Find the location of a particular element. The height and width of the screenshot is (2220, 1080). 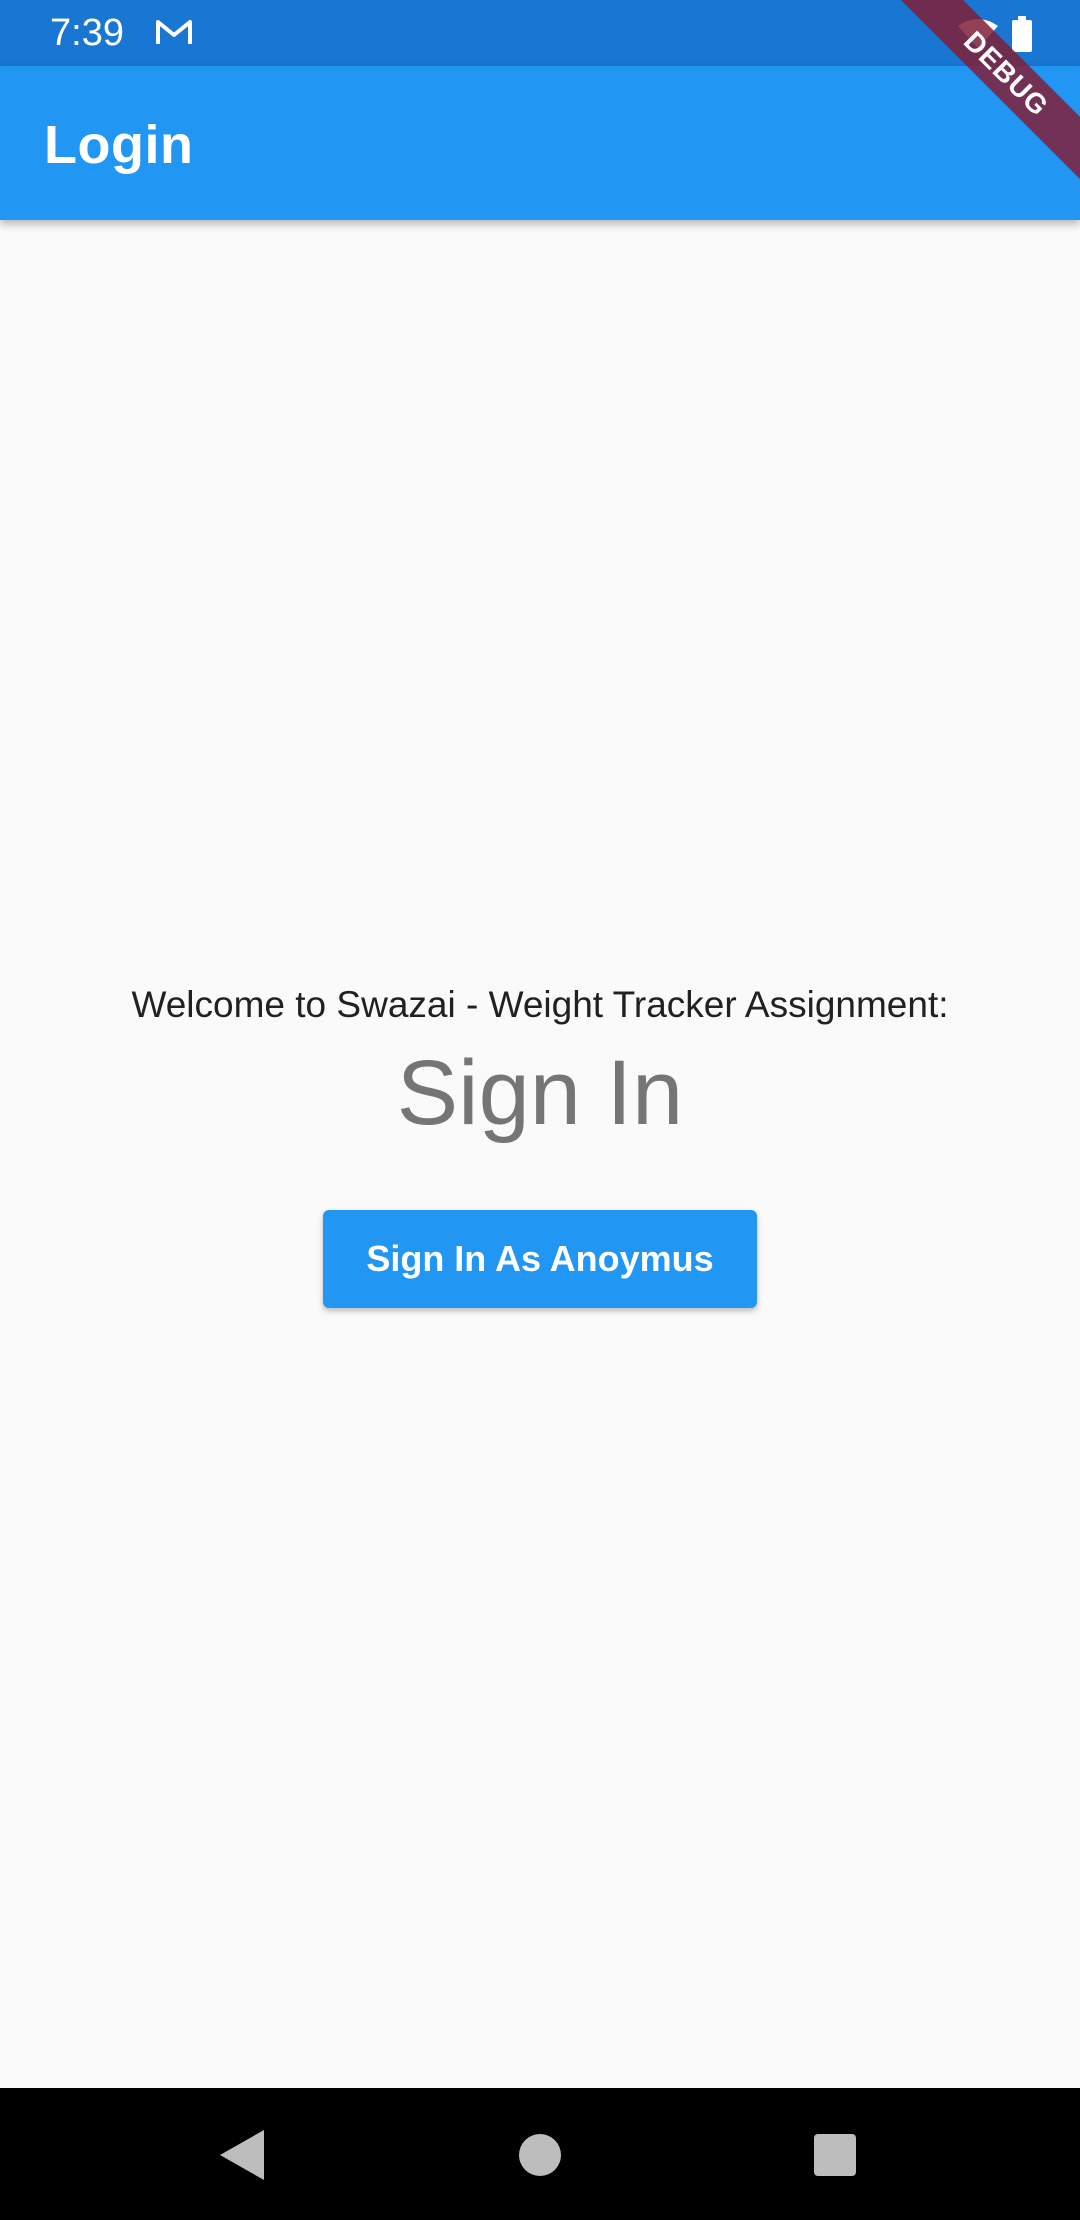

back-icon is located at coordinates (242, 2155).